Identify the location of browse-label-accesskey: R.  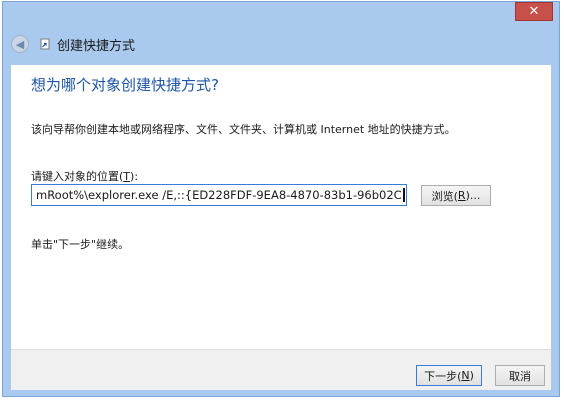
(461, 195).